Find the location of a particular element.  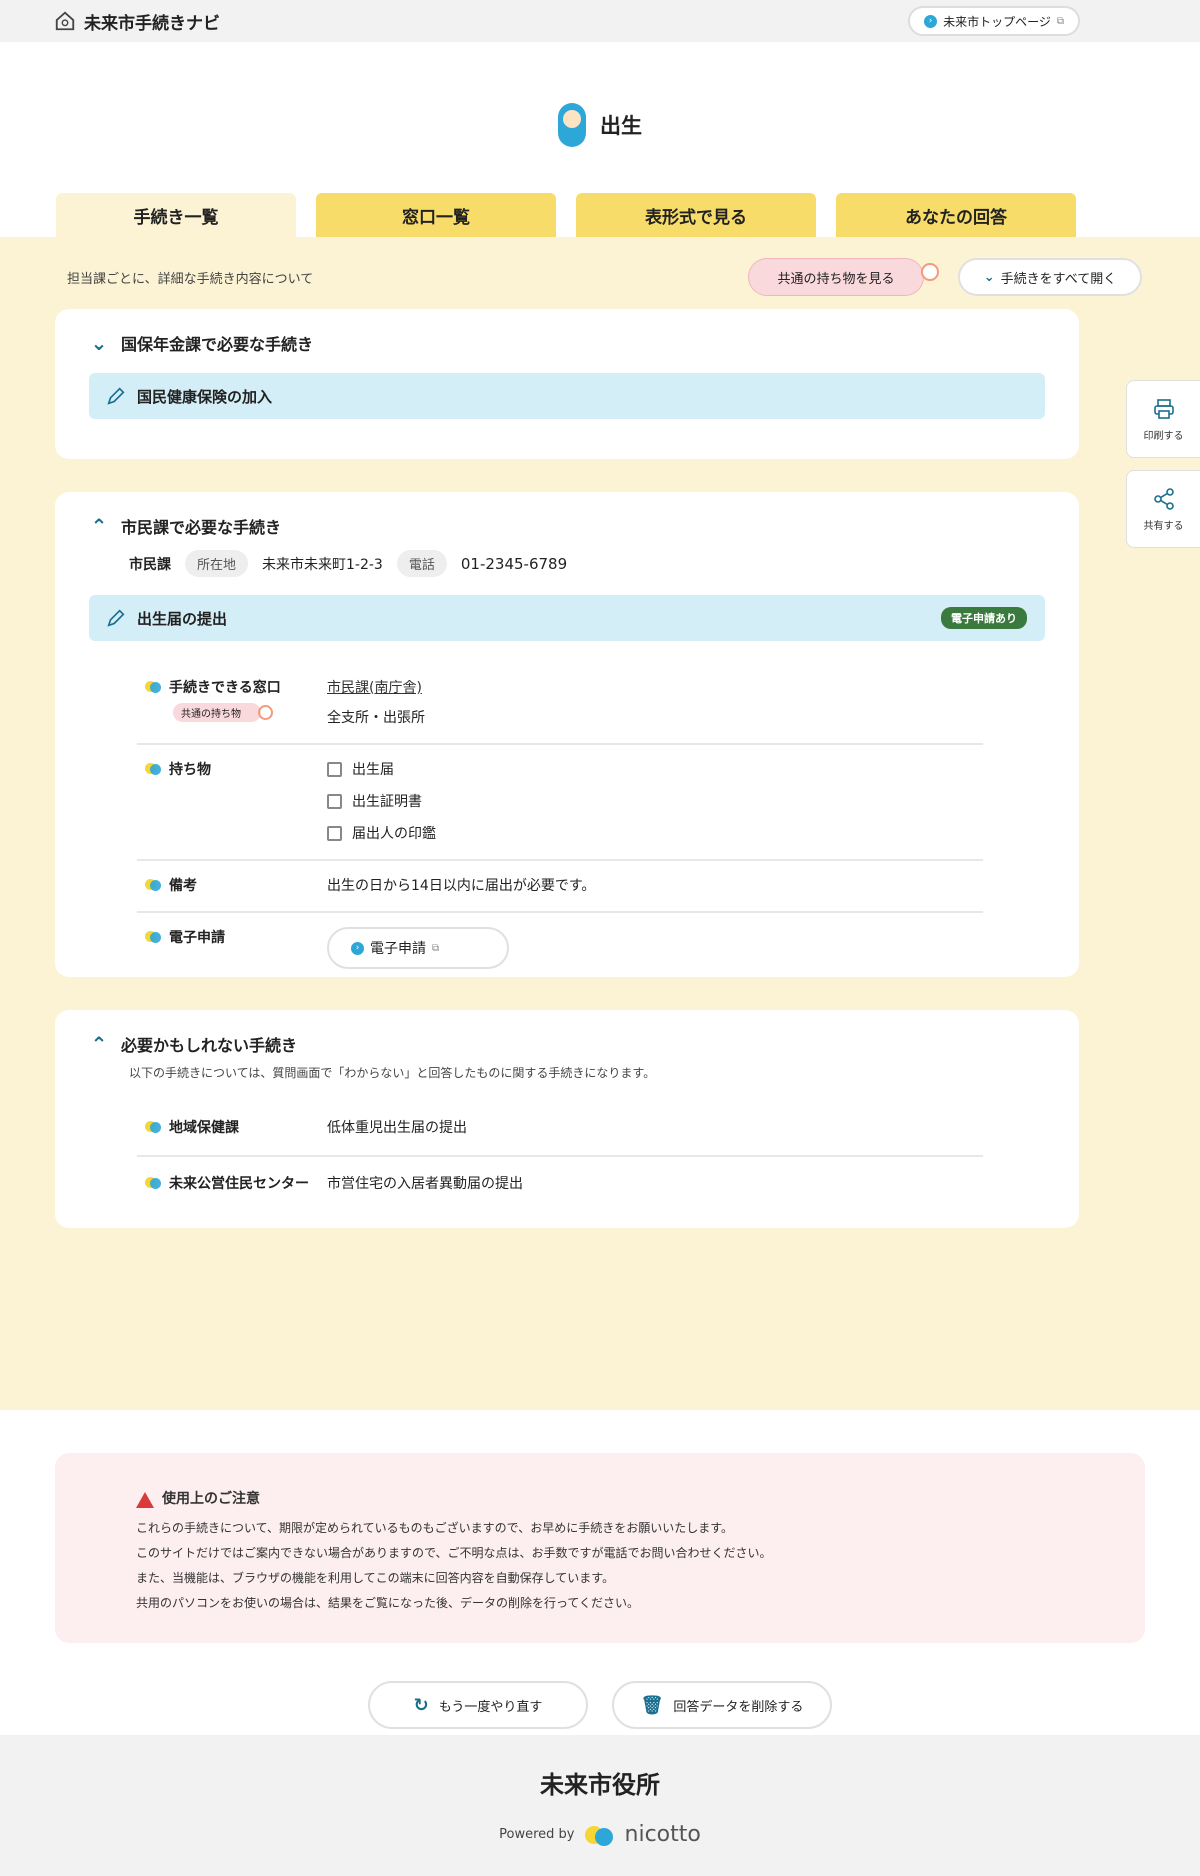

share-label: 共有する is located at coordinates (1163, 526).